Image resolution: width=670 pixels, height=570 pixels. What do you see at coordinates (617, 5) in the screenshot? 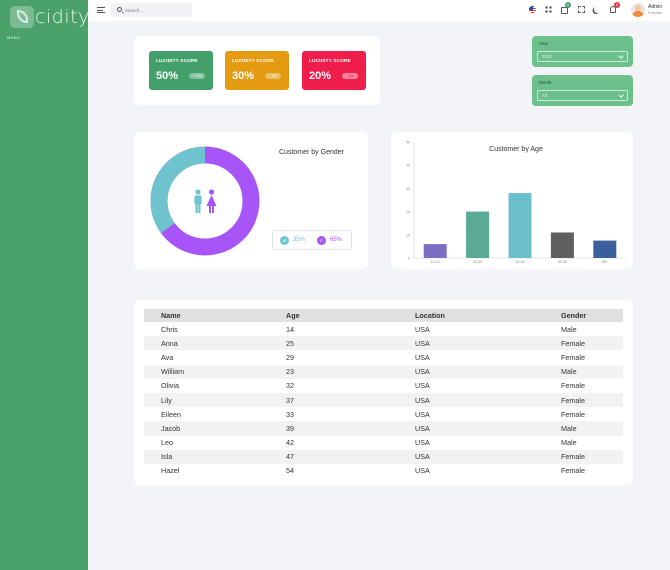
I see `notifications-badge: 6` at bounding box center [617, 5].